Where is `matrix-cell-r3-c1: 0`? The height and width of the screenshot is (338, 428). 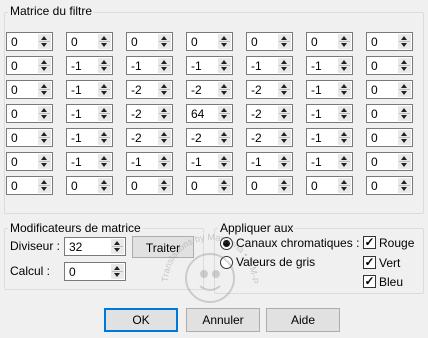
matrix-cell-r3-c1: 0 is located at coordinates (29, 89).